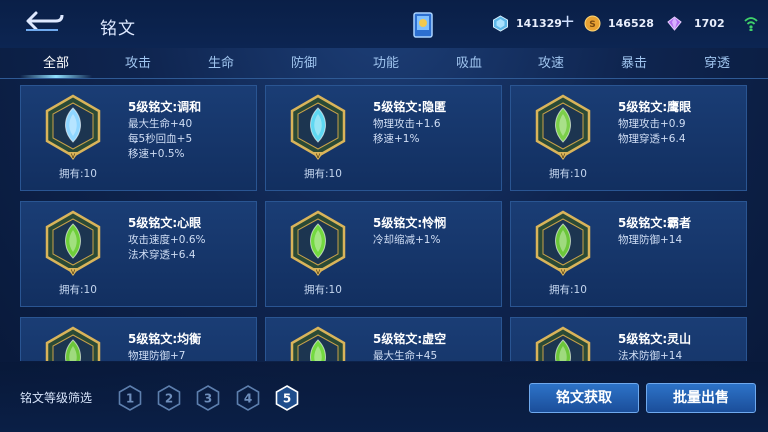  Describe the element at coordinates (655, 107) in the screenshot. I see `inscription-name: 5级铭文:鹰眼` at that location.